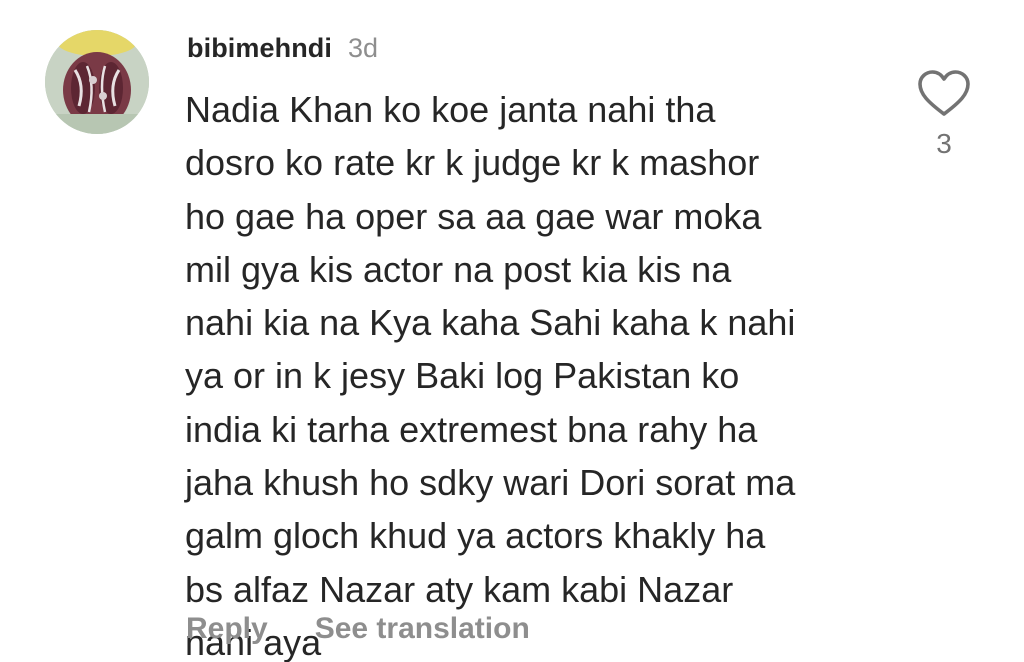 This screenshot has height=662, width=1024. What do you see at coordinates (475, 536) in the screenshot?
I see `comment-line: galm gloch khud ya actors khakly ha` at bounding box center [475, 536].